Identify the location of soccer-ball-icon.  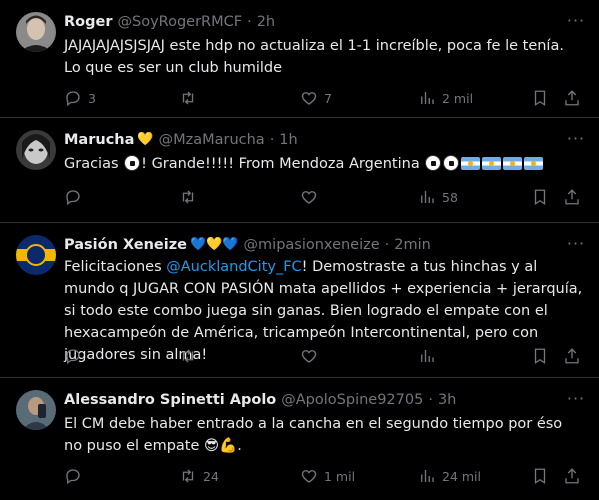
(433, 163).